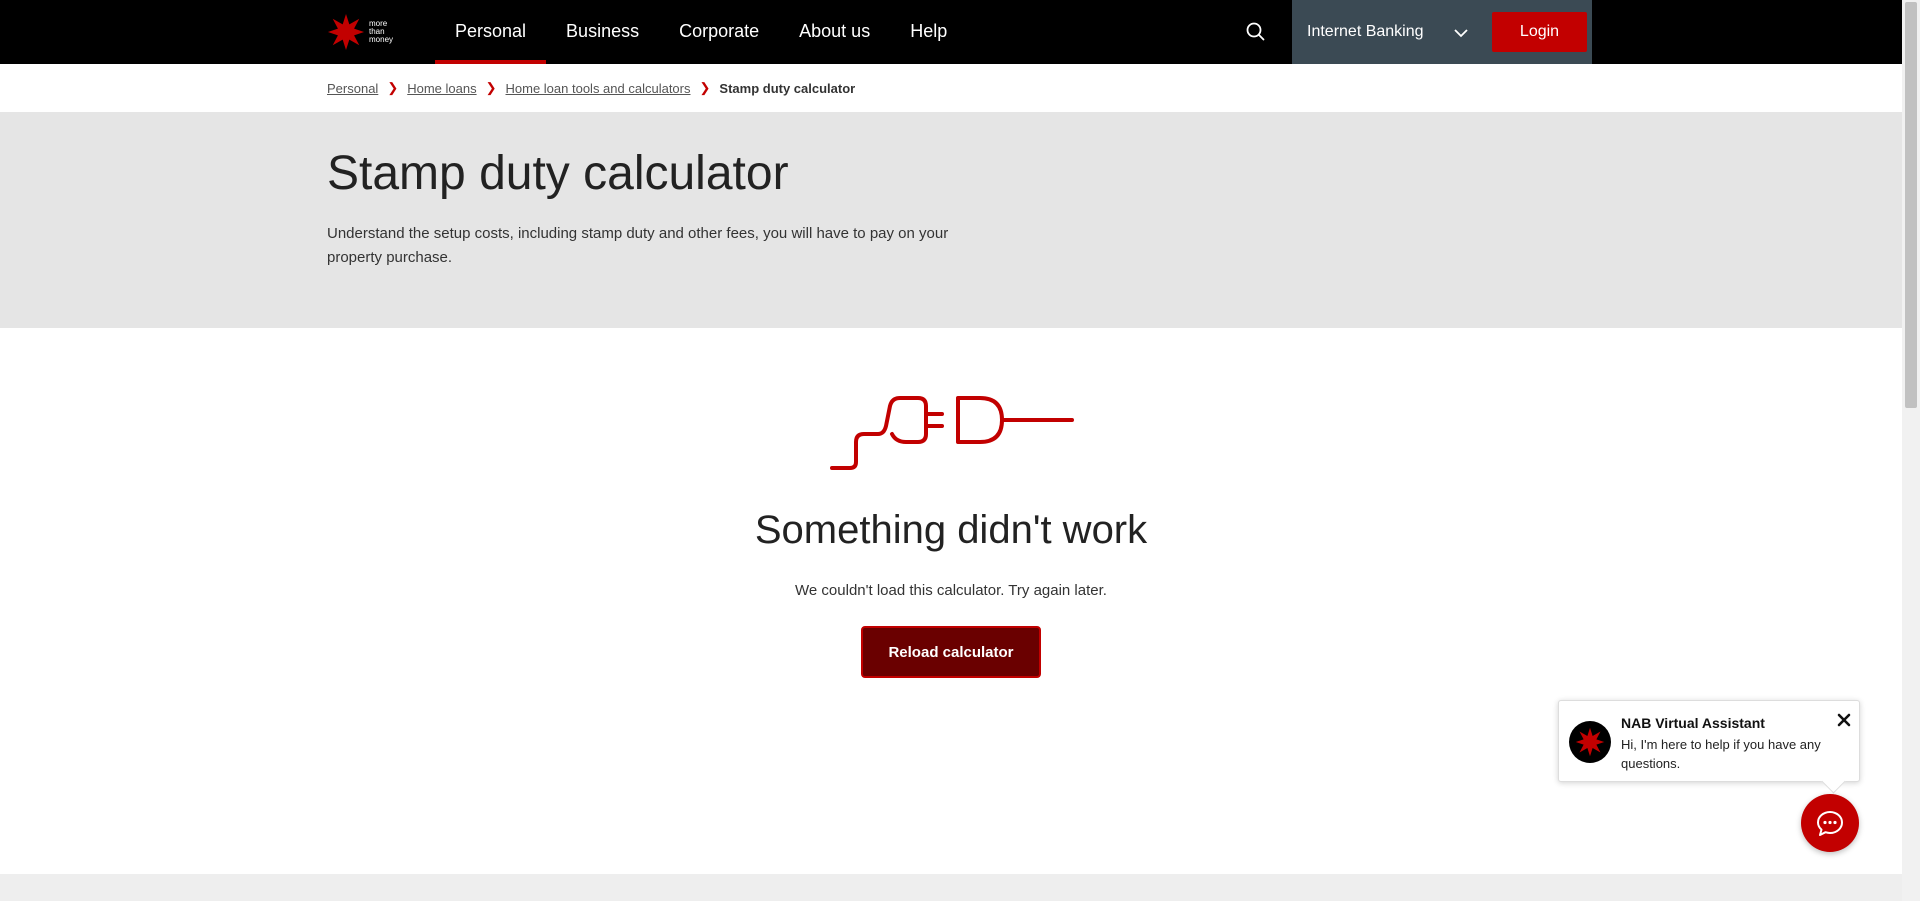  Describe the element at coordinates (834, 32) in the screenshot. I see `nav-item-about-us: About us` at that location.